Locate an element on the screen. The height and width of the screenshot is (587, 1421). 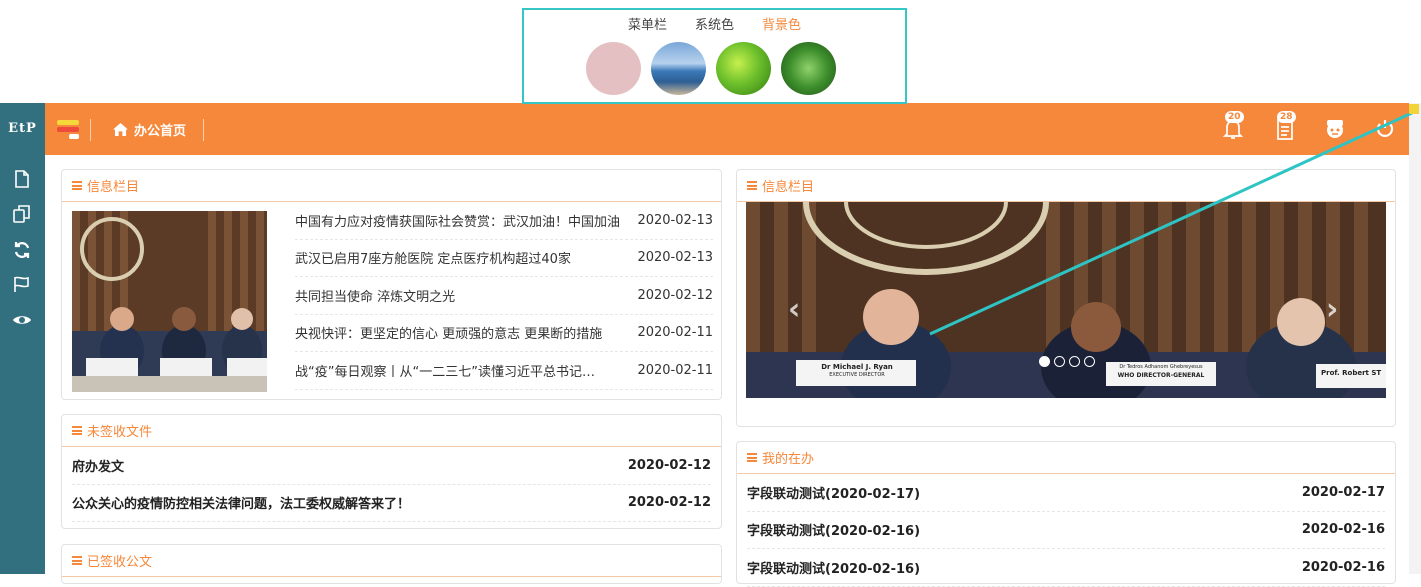
flag-icon is located at coordinates (22, 284).